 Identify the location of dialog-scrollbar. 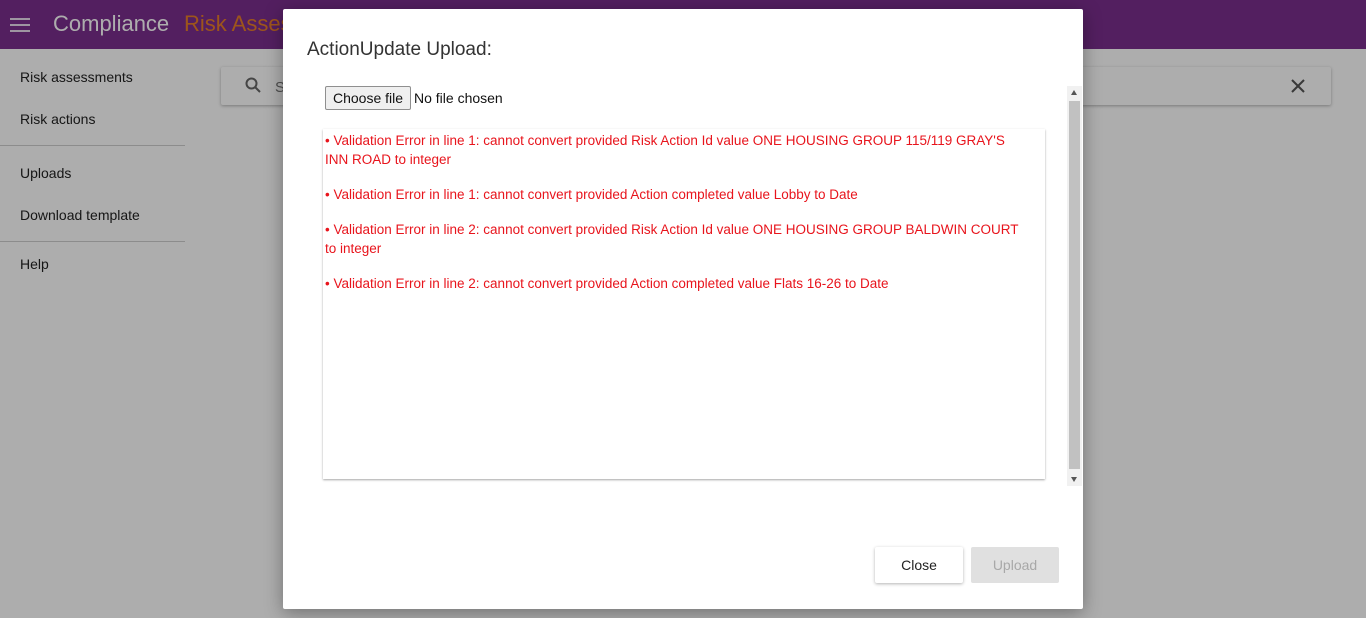
(1074, 286).